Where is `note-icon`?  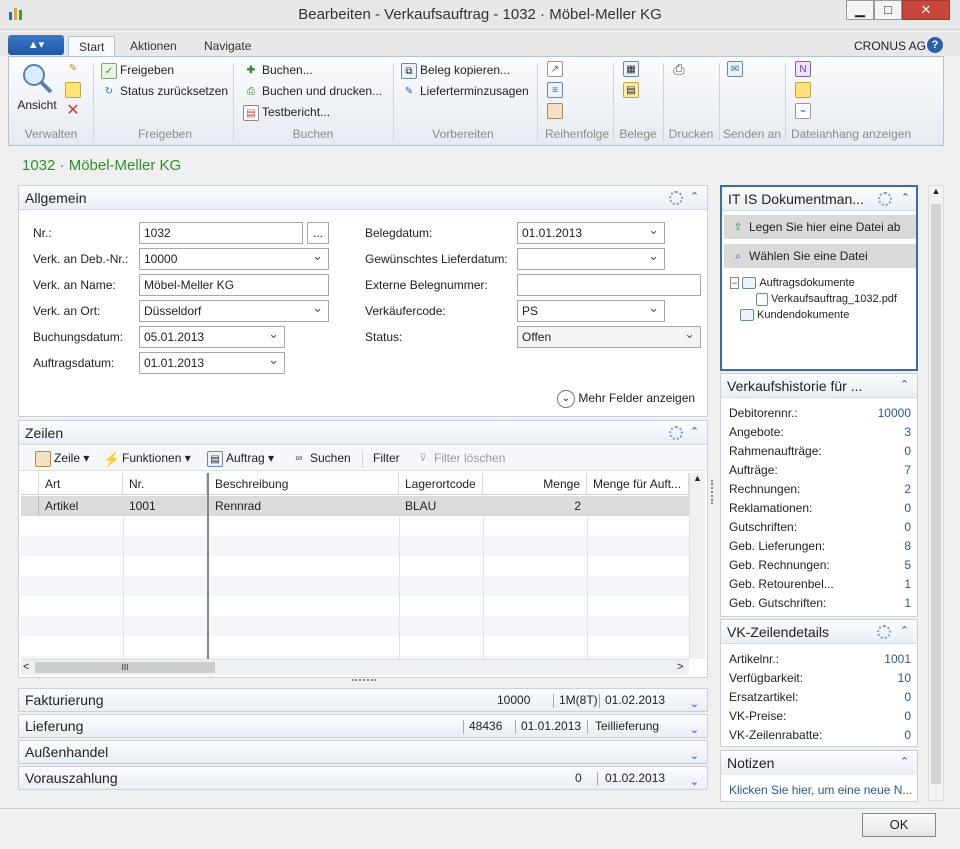 note-icon is located at coordinates (804, 90).